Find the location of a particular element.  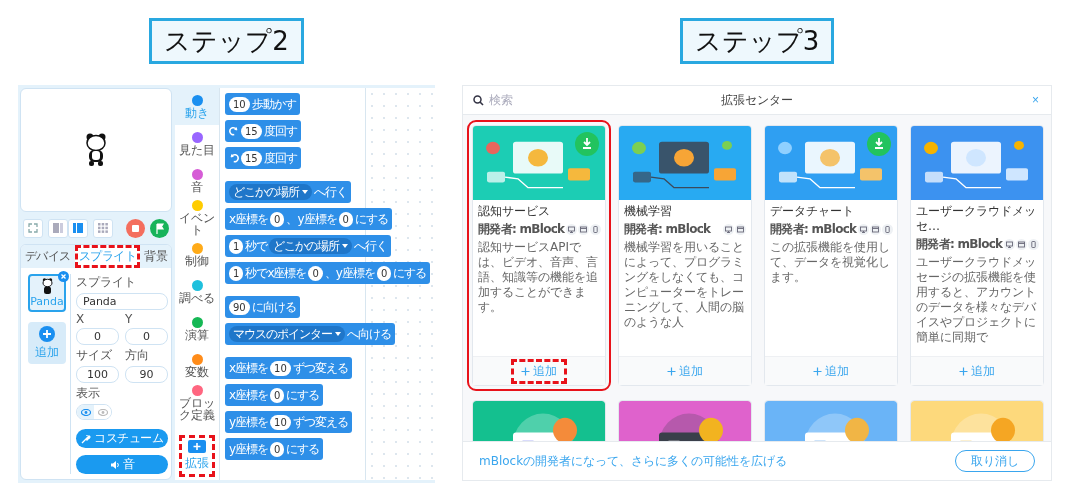

card-description: この拡張機能を使用して、データを視覚化します。 is located at coordinates (830, 262).